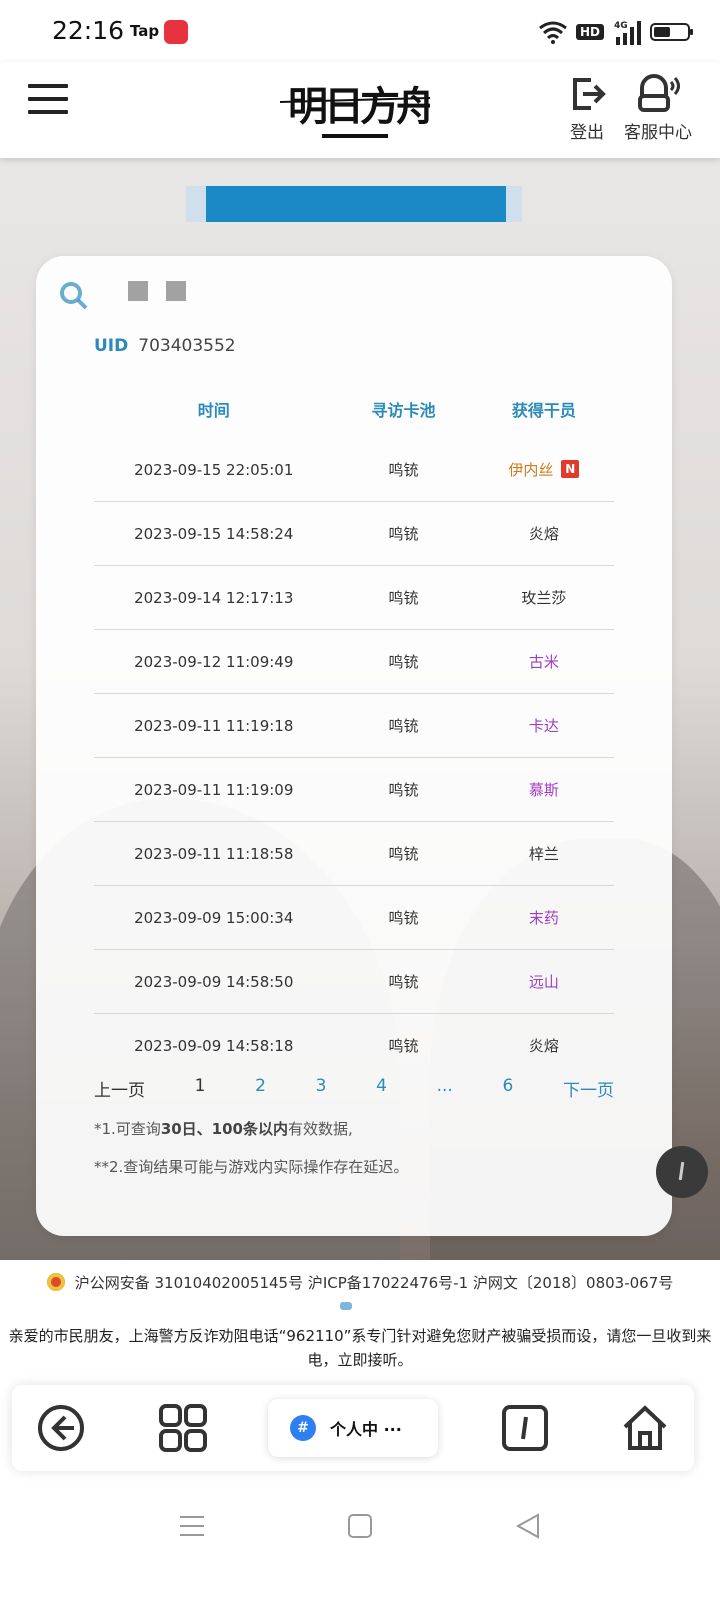  I want to click on record-operator: 慕斯, so click(543, 790).